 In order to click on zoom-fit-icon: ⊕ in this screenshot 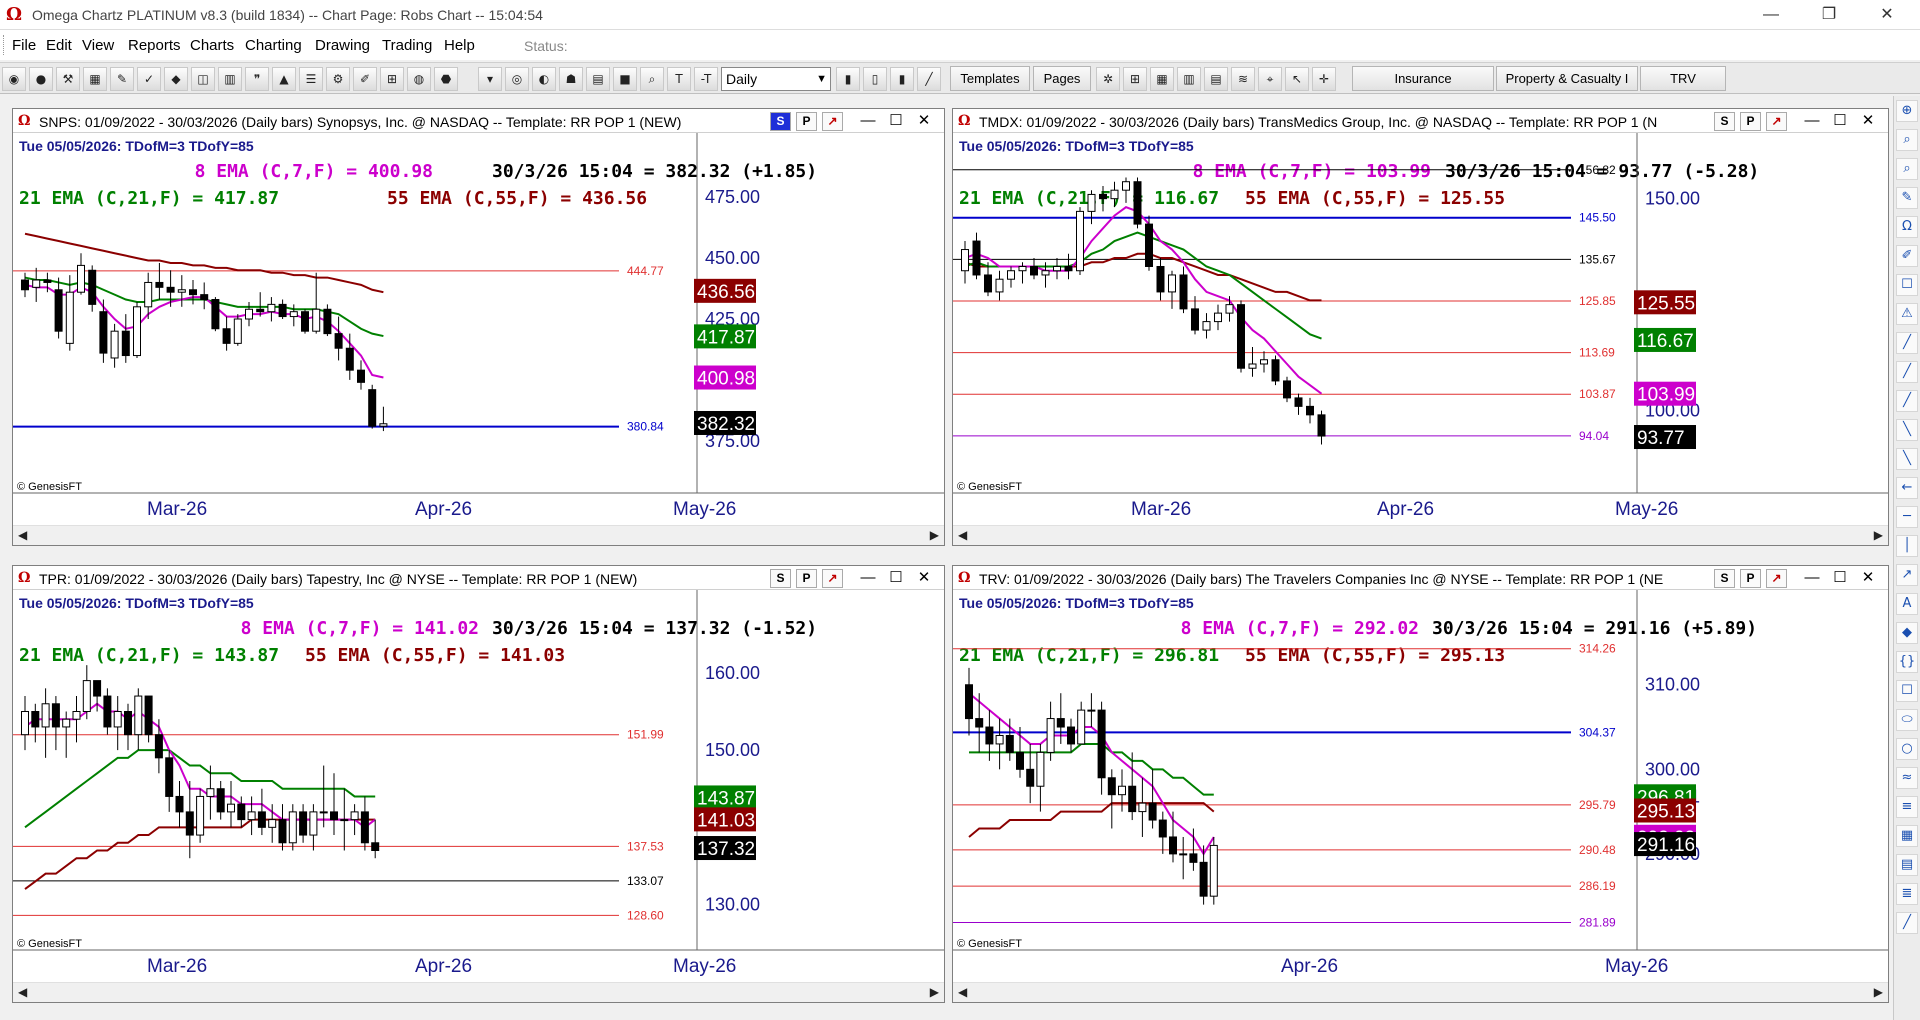, I will do `click(1907, 111)`.